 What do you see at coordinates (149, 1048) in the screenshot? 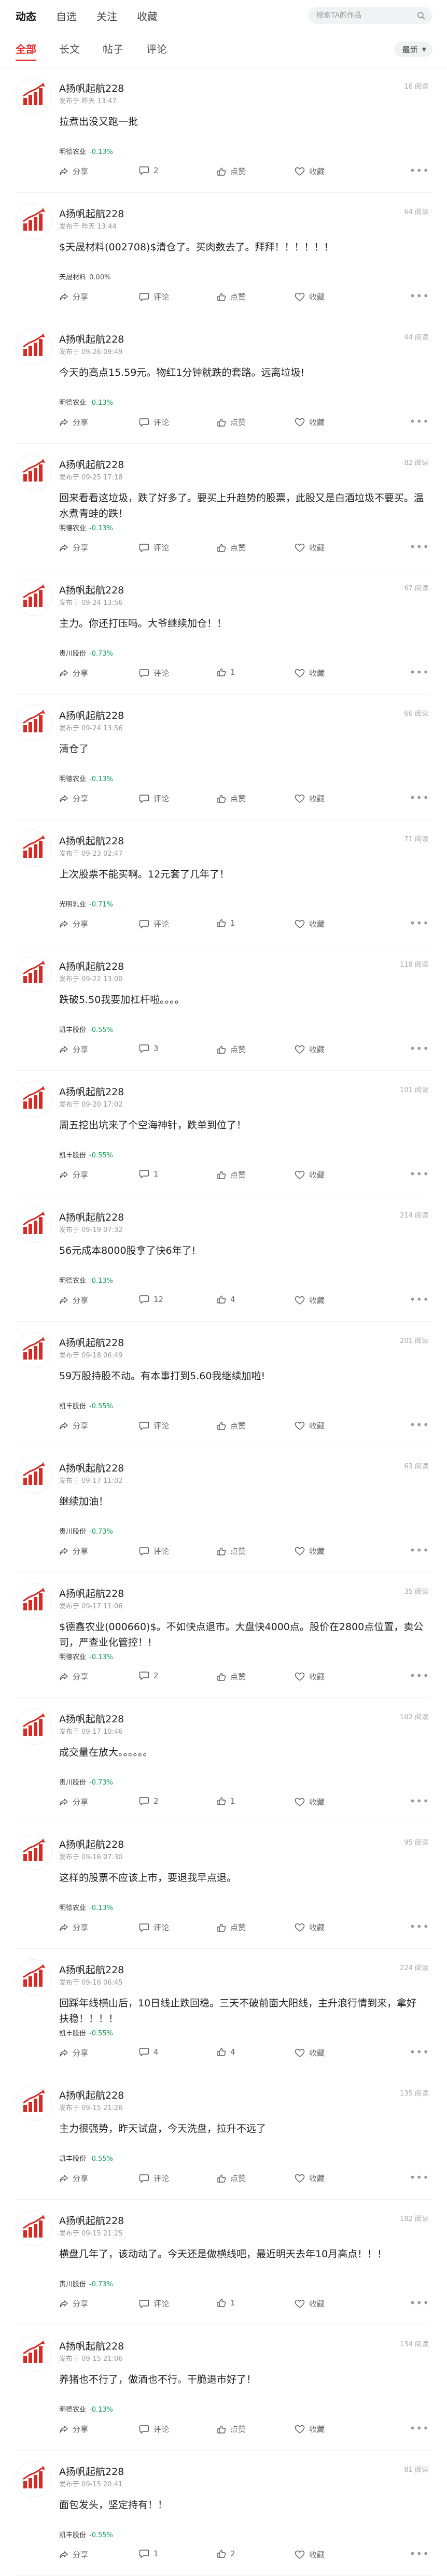
I see `comment-button: 3` at bounding box center [149, 1048].